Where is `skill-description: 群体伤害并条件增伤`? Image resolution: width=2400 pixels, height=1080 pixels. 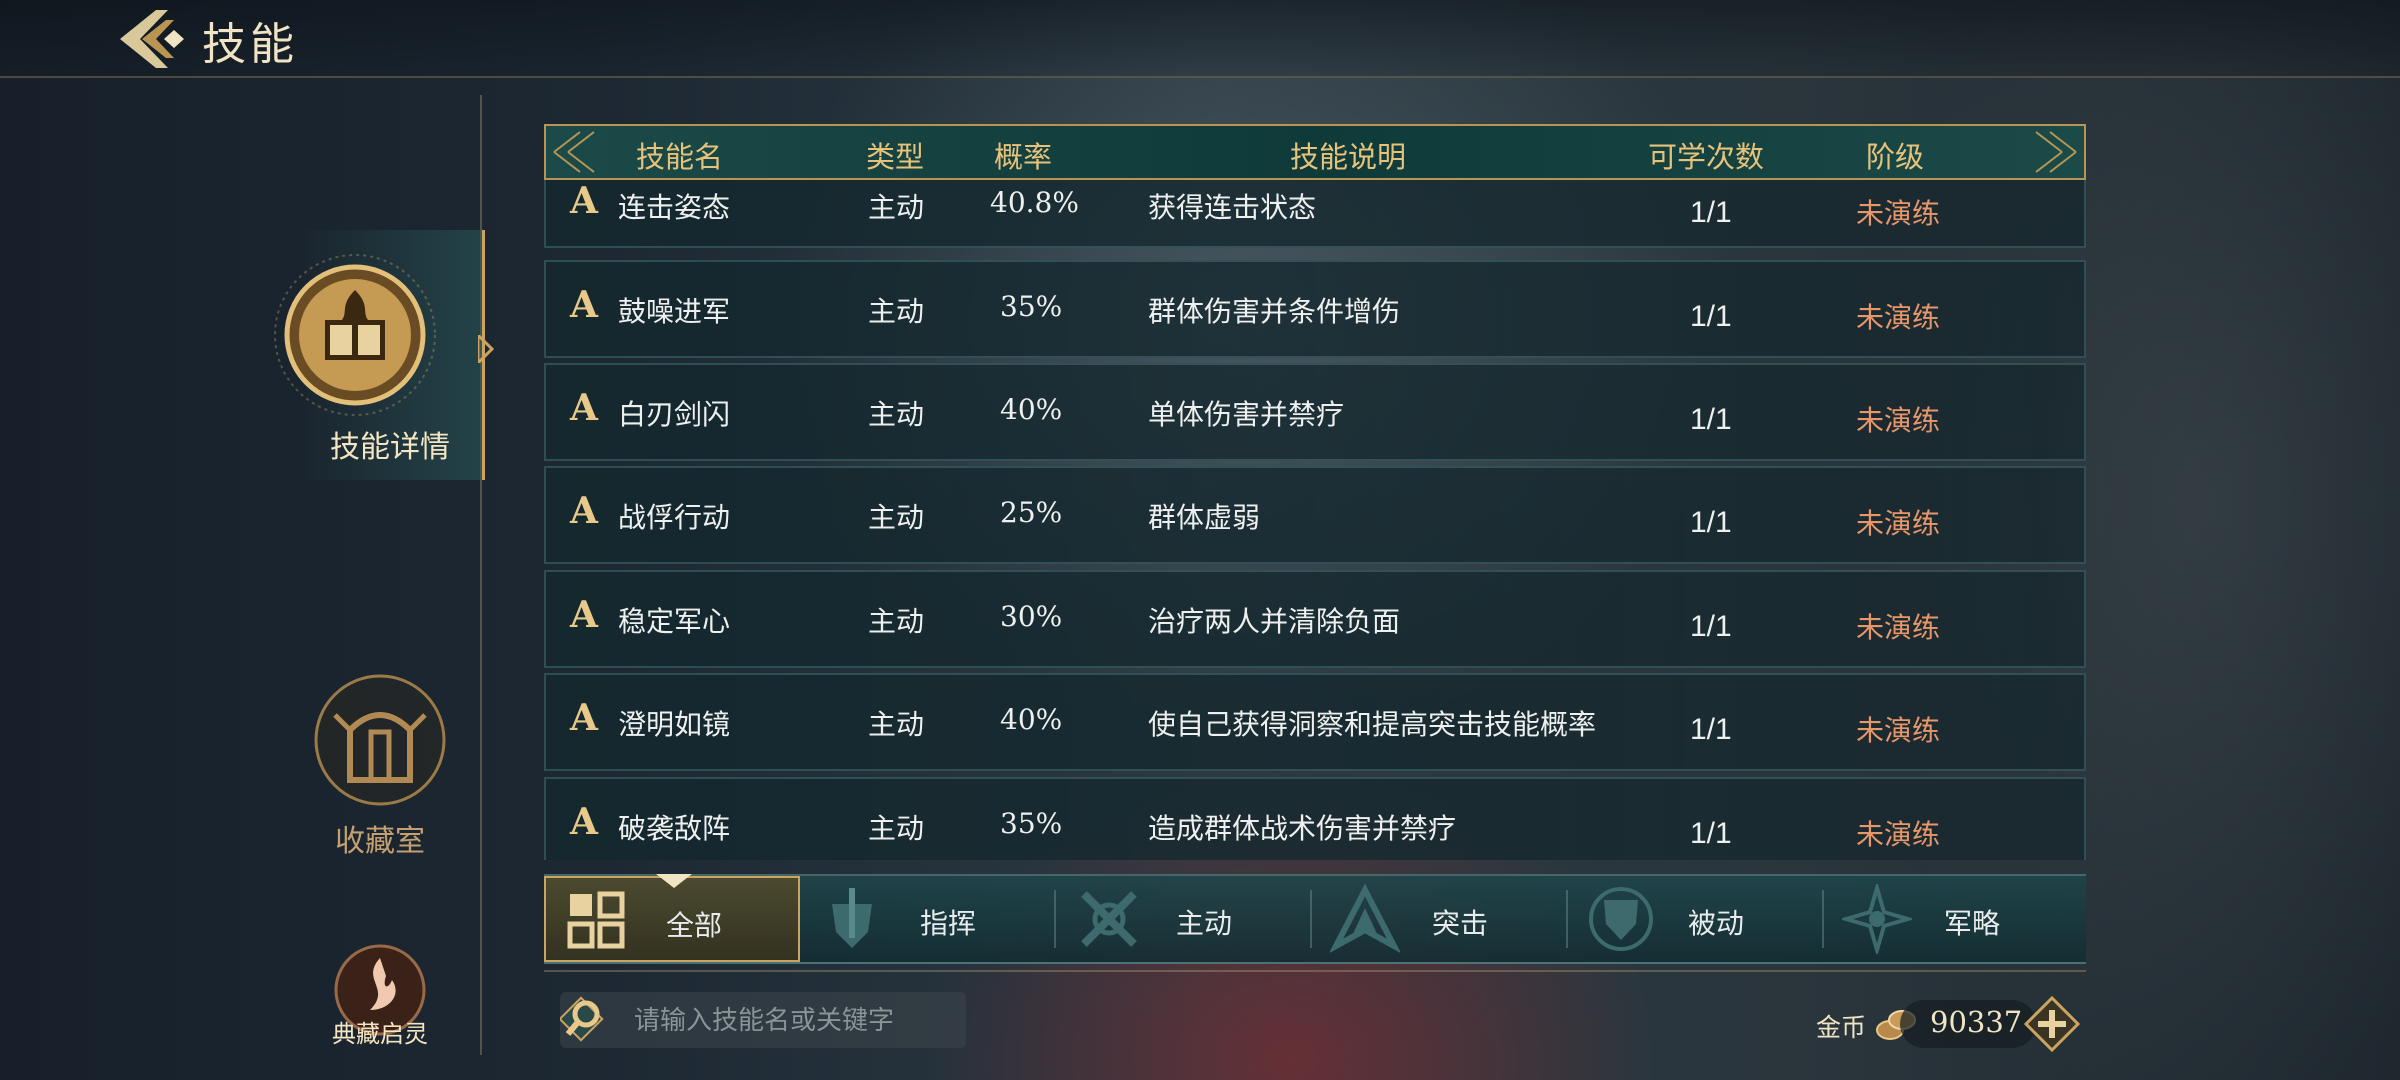
skill-description: 群体伤害并条件增伤 is located at coordinates (1274, 311).